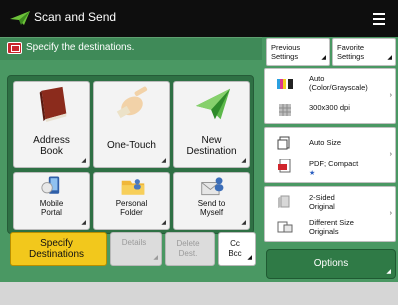  What do you see at coordinates (285, 110) in the screenshot?
I see `resolution-icon` at bounding box center [285, 110].